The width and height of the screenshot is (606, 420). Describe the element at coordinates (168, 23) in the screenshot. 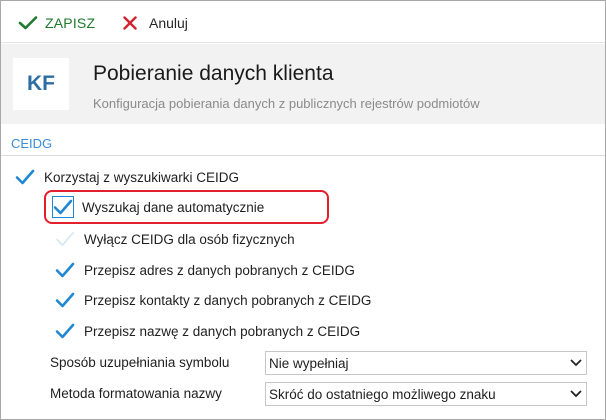

I see `cancel-label: Anuluj` at that location.